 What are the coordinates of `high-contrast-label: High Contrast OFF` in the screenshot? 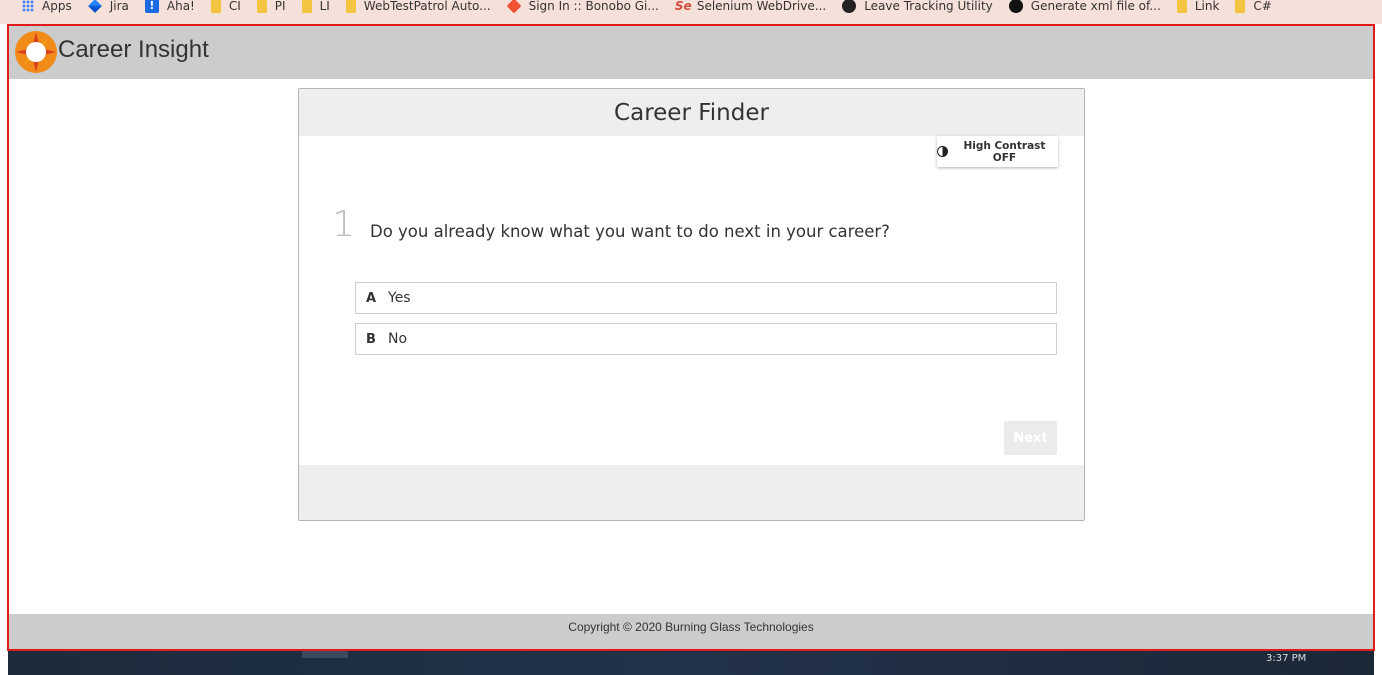 It's located at (1004, 151).